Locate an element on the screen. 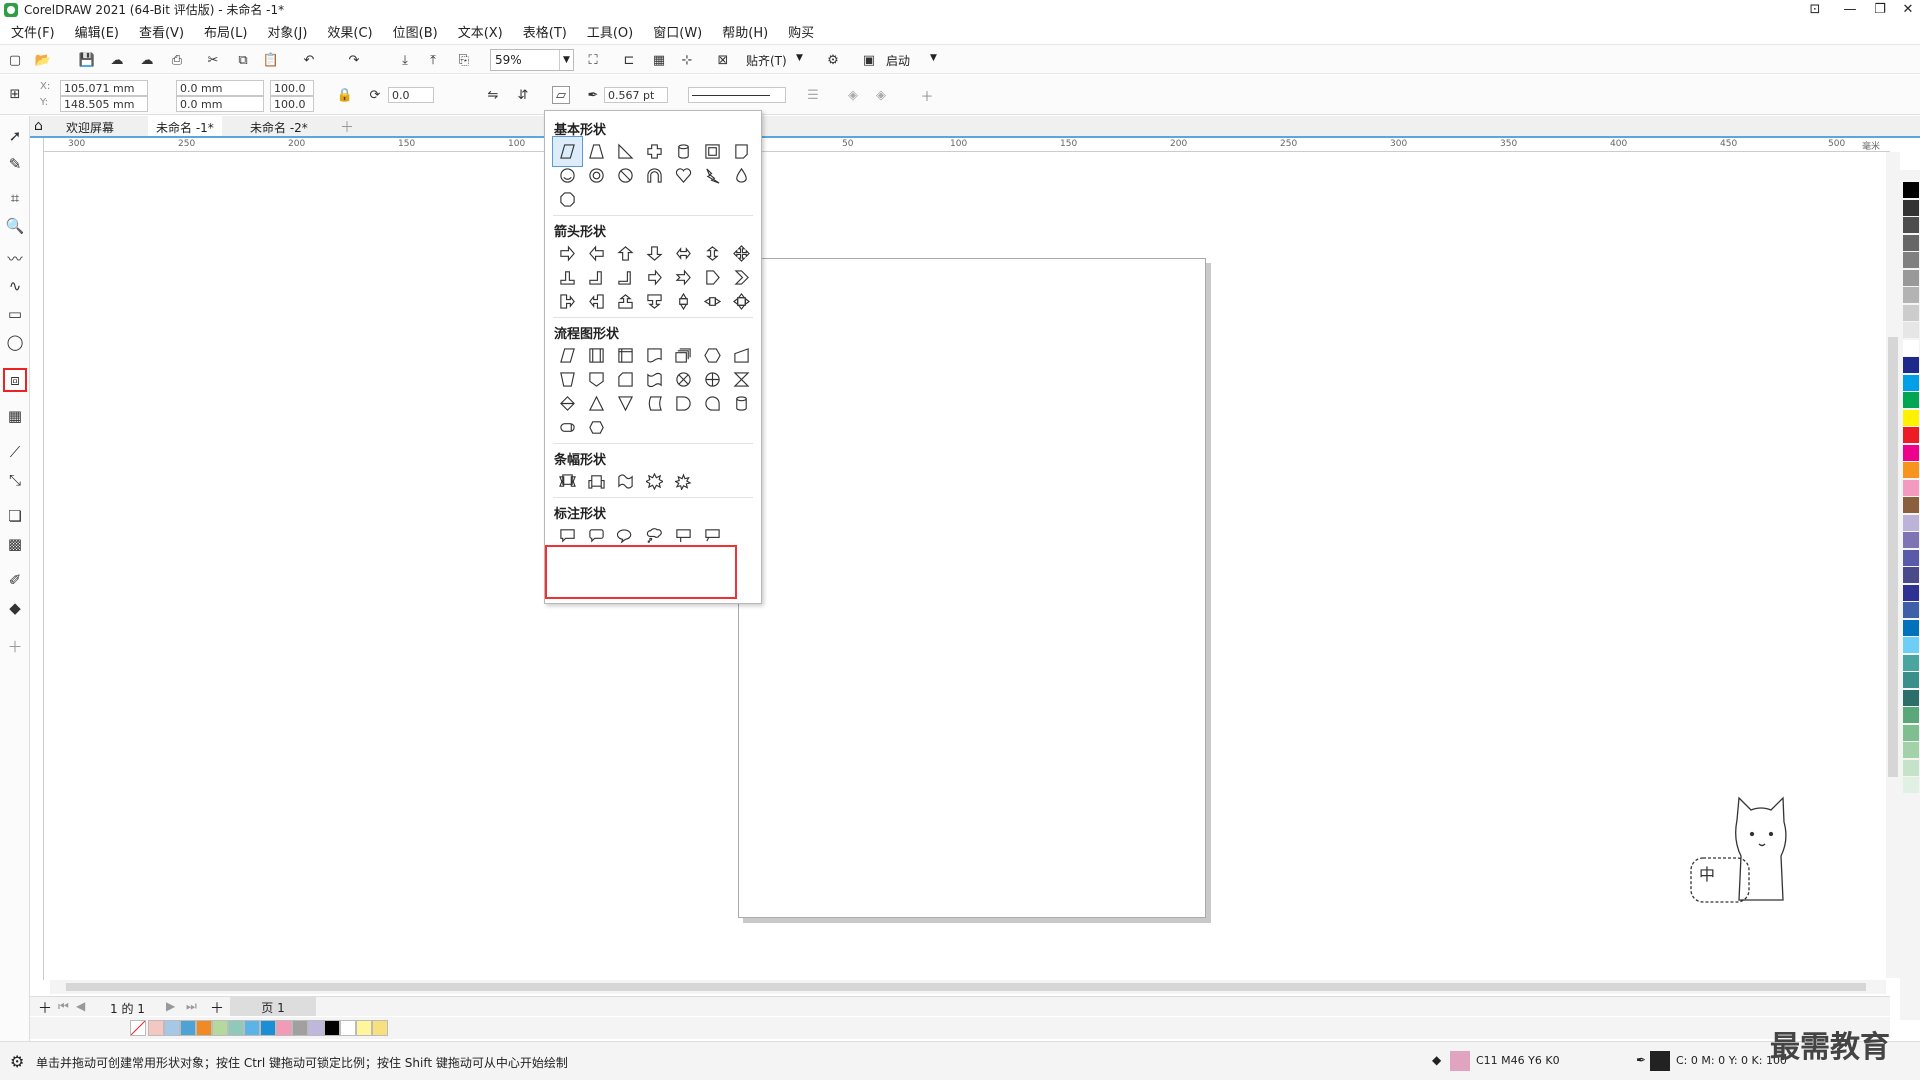 The width and height of the screenshot is (1920, 1080). new-document-icon: ▢ is located at coordinates (15, 60).